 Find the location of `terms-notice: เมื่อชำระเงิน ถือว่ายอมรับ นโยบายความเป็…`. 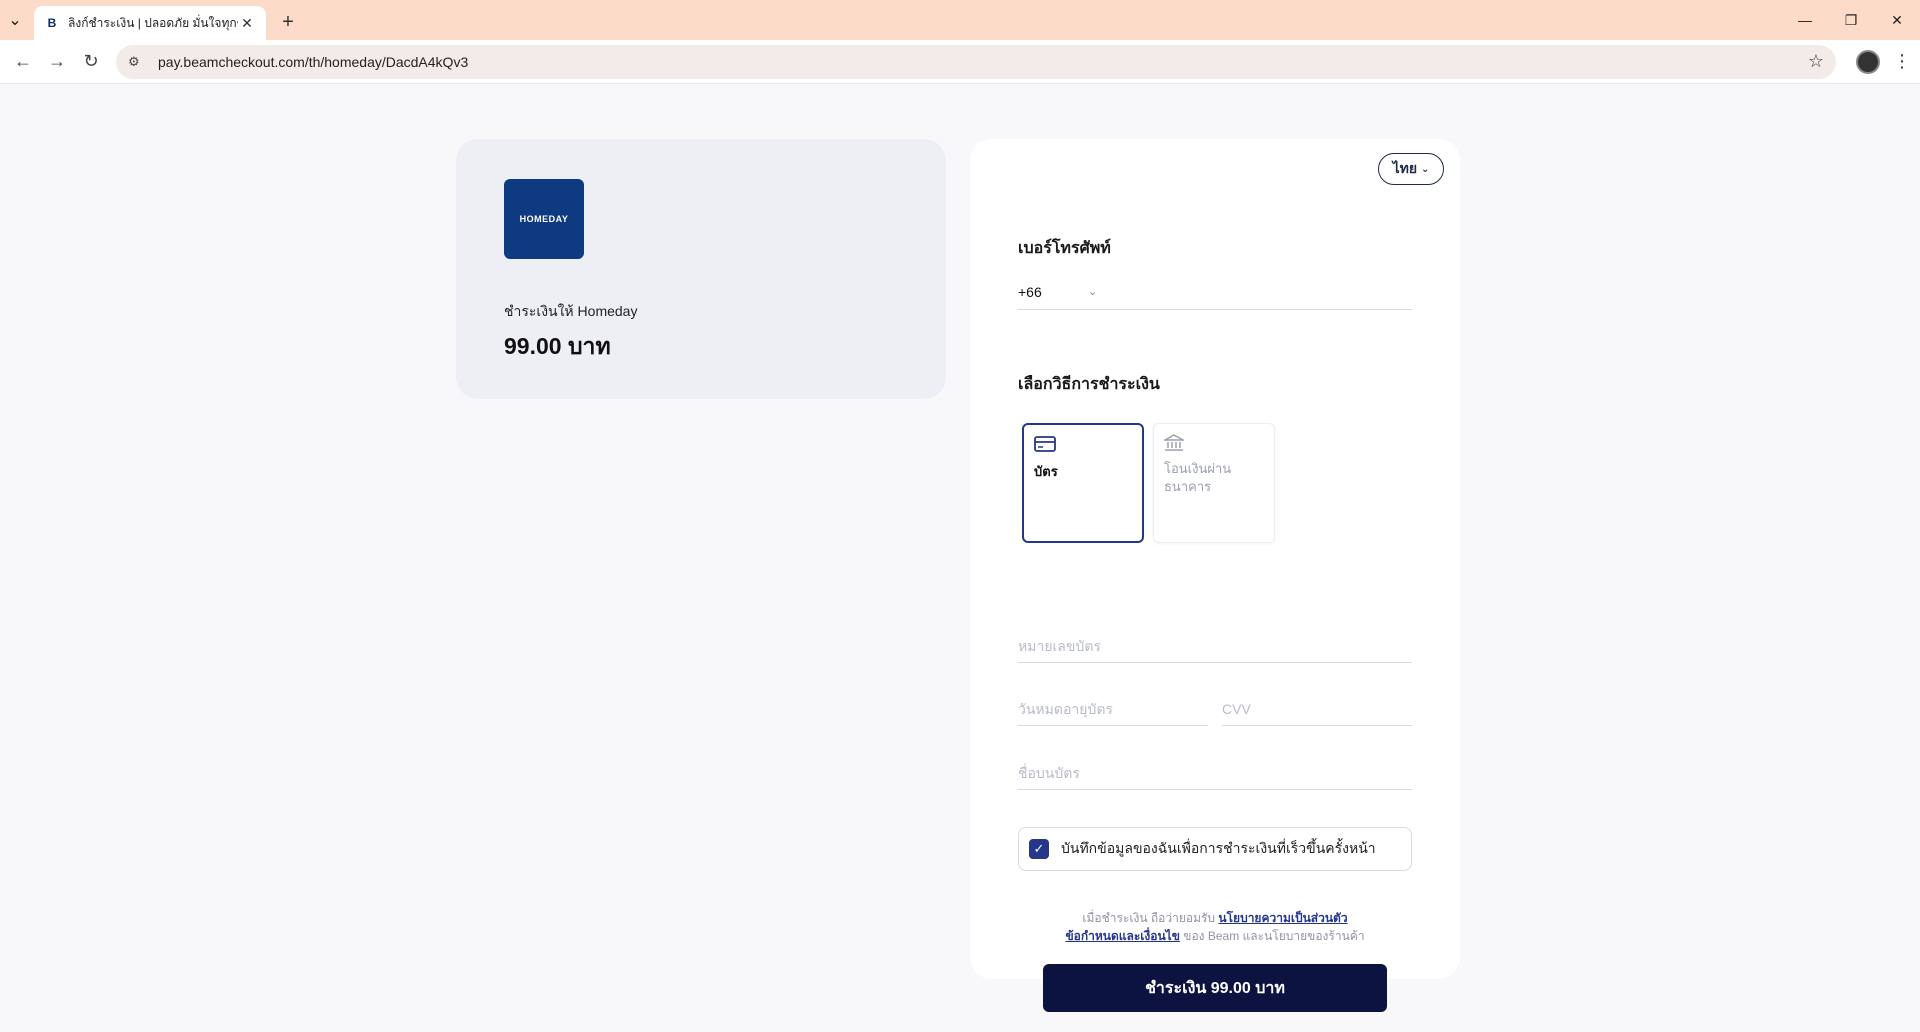

terms-notice: เมื่อชำระเงิน ถือว่ายอมรับ นโยบายความเป็… is located at coordinates (1215, 927).